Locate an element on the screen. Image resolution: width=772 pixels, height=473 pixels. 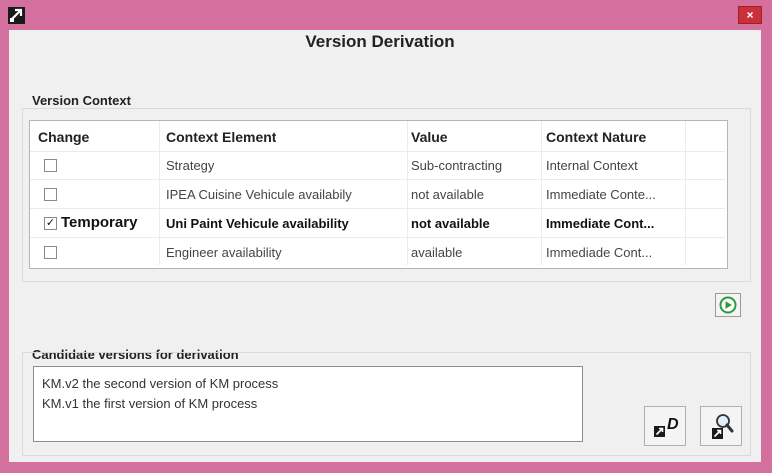
play-circle-icon is located at coordinates (728, 305).